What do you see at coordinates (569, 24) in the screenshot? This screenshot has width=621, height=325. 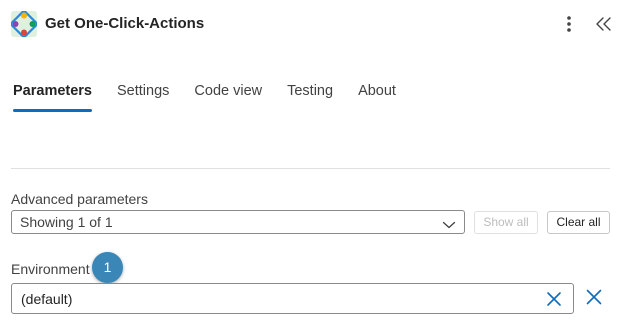 I see `more-options-icon` at bounding box center [569, 24].